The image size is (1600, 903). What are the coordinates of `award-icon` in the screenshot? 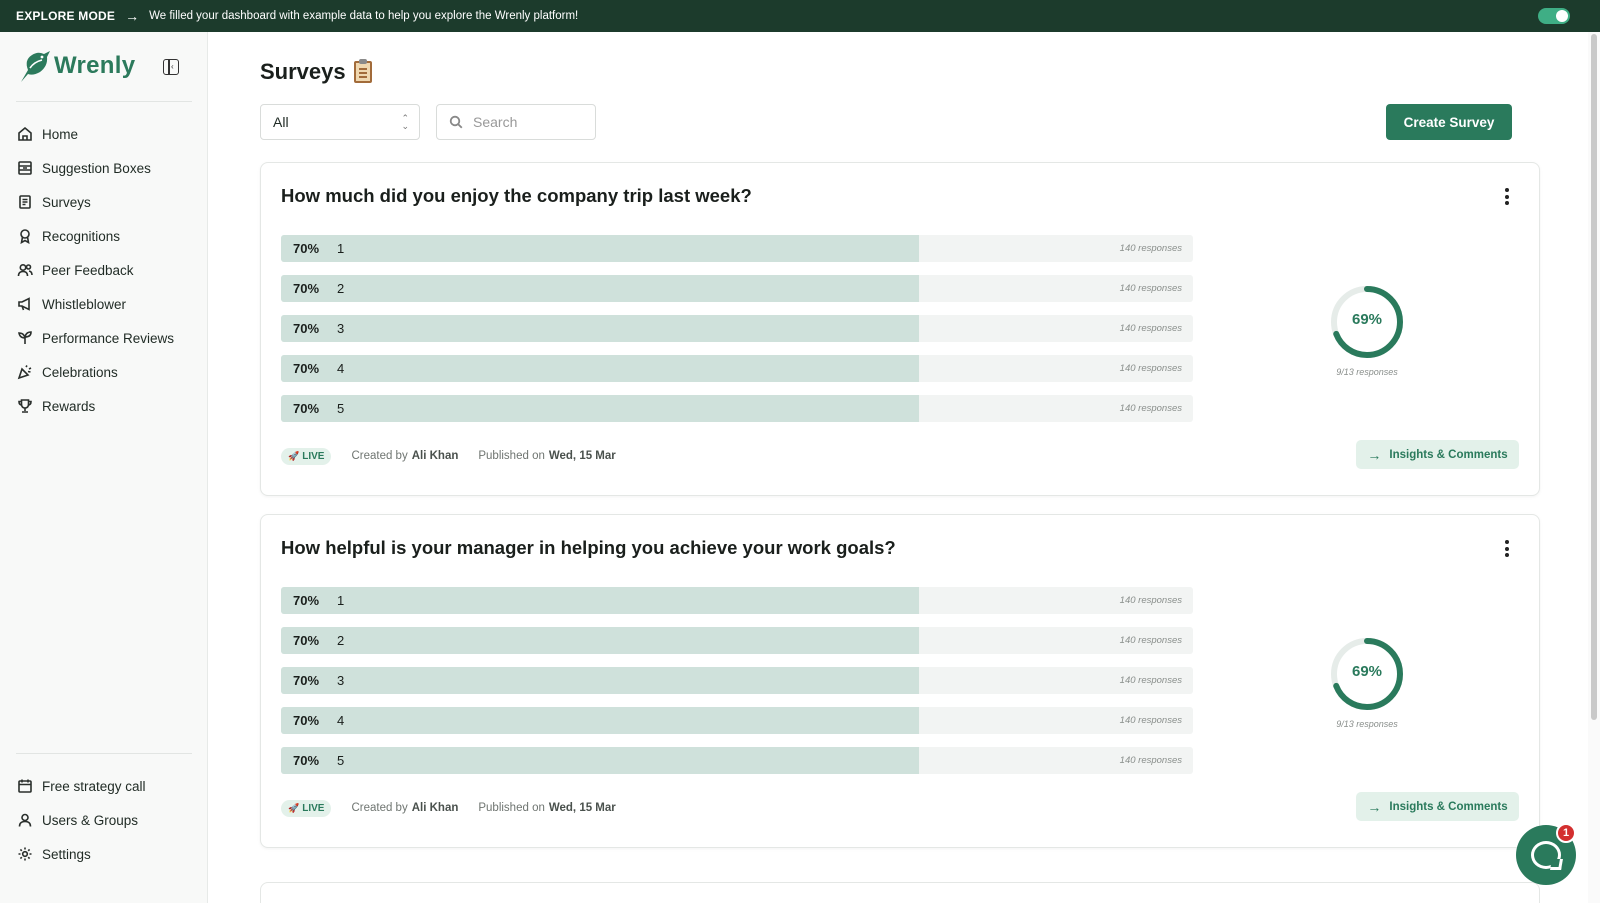 It's located at (25, 236).